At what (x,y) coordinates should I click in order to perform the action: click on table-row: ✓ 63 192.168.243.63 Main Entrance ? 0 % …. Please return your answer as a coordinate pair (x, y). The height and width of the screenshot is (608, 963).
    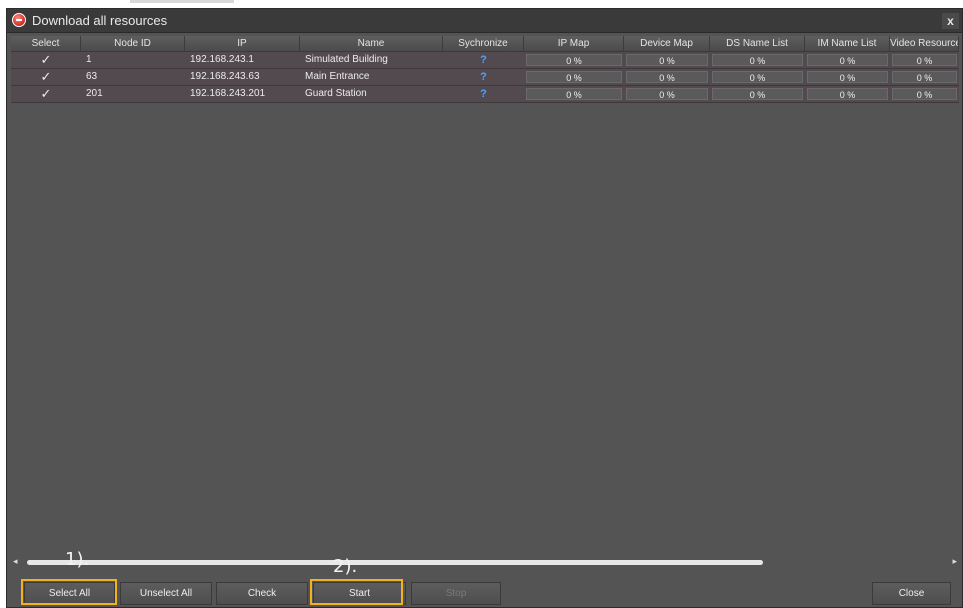
    Looking at the image, I should click on (485, 77).